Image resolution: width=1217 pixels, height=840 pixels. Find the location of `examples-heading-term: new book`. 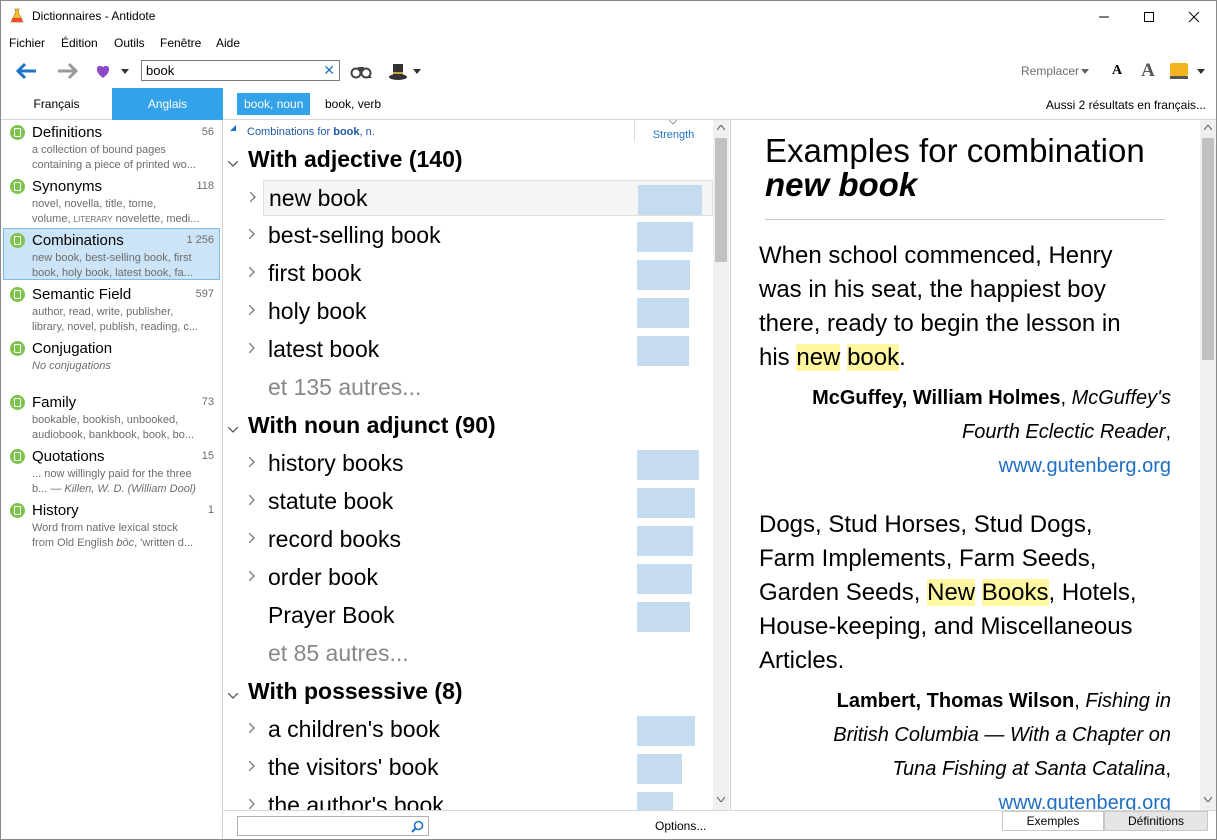

examples-heading-term: new book is located at coordinates (841, 184).